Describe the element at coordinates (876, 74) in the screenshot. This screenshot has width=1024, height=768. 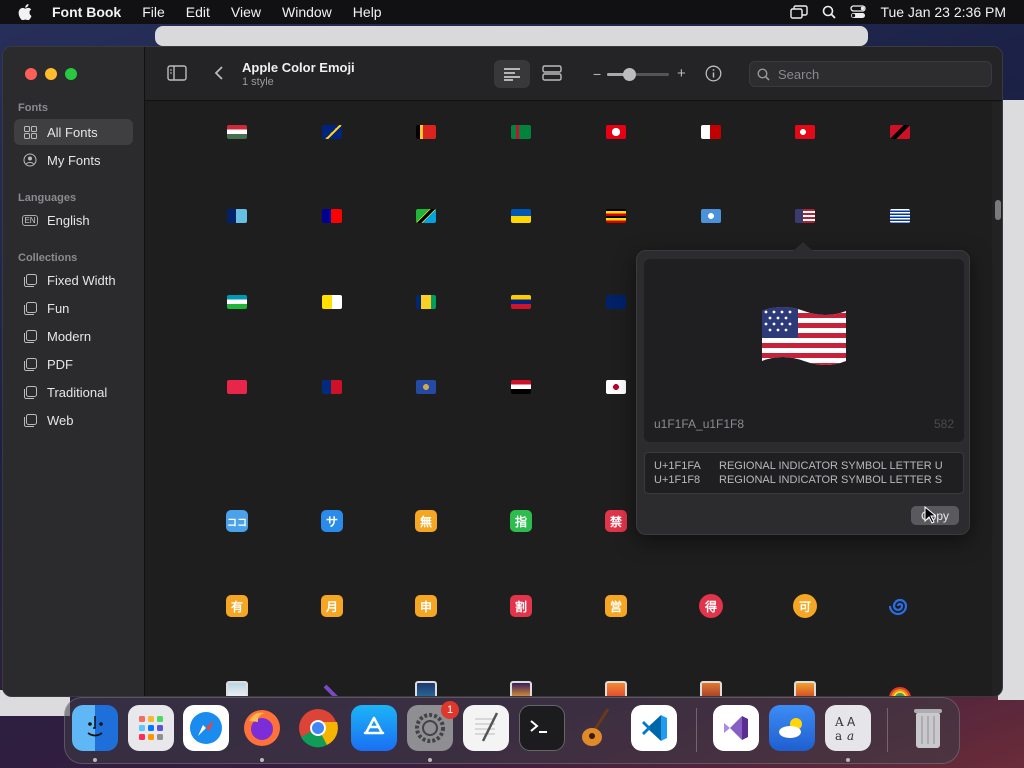
I see `search-input` at that location.